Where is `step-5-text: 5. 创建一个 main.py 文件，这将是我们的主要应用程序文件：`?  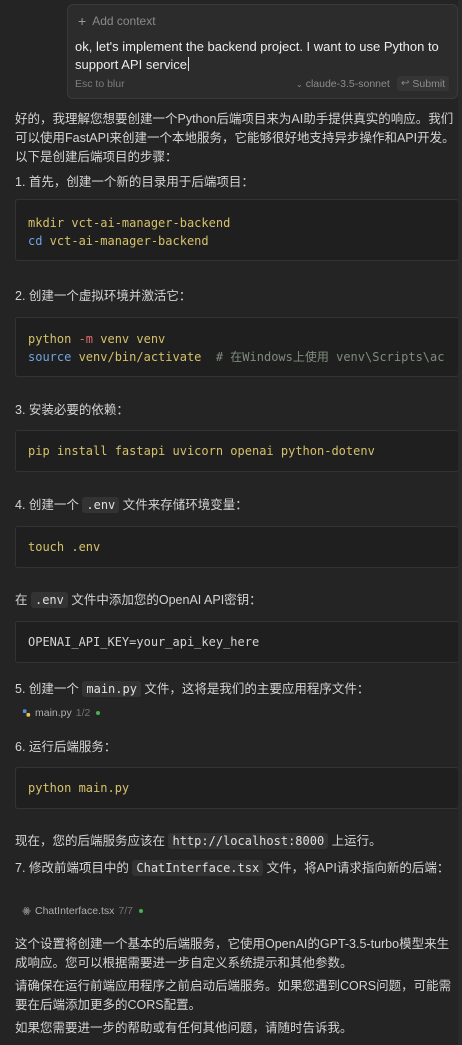
step-5-text: 5. 创建一个 main.py 文件，这将是我们的主要应用程序文件： is located at coordinates (192, 689).